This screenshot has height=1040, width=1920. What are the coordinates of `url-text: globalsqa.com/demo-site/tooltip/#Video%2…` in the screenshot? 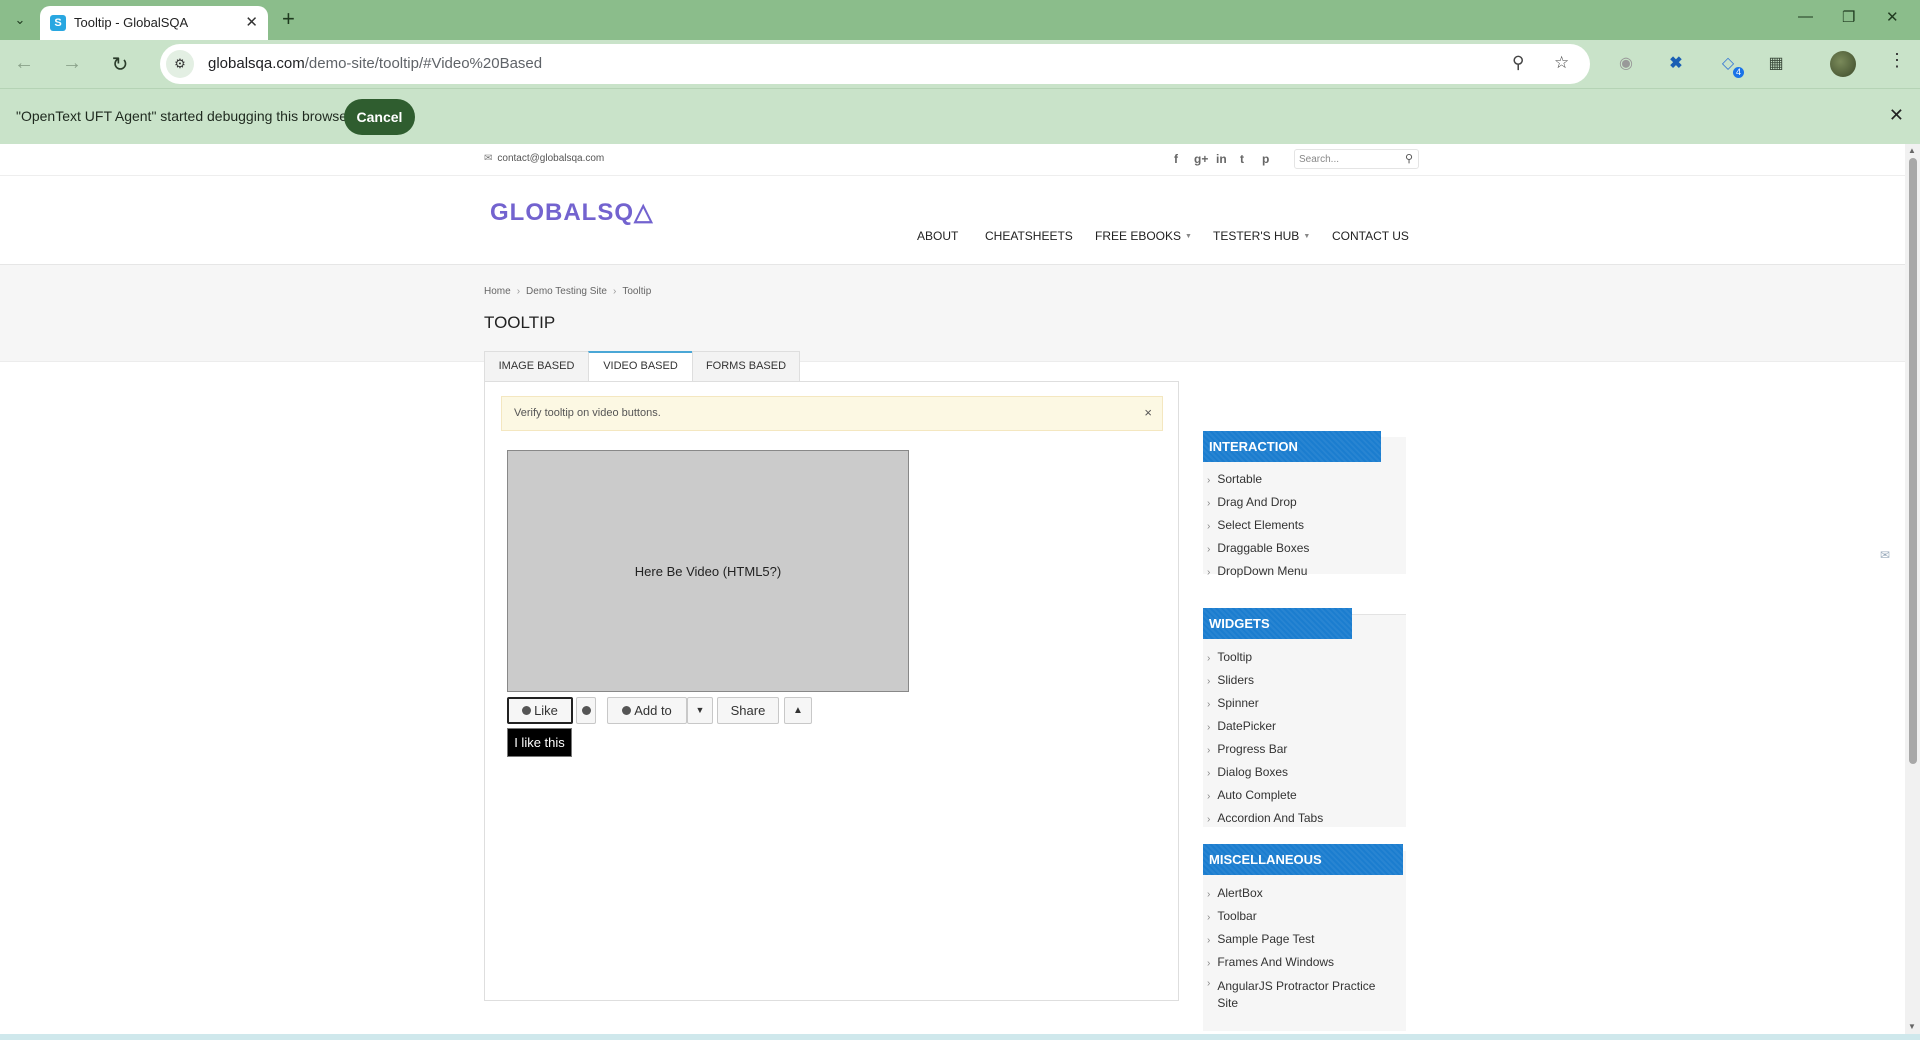 It's located at (375, 63).